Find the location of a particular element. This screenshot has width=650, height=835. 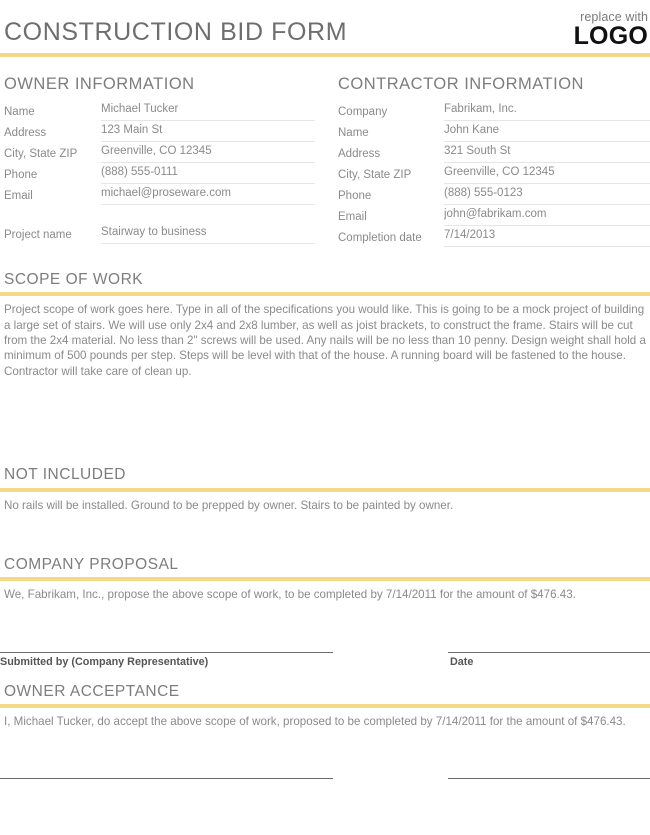

contractor-field-city-state-zip-value: Greenville, CO 12345 is located at coordinates (547, 173).